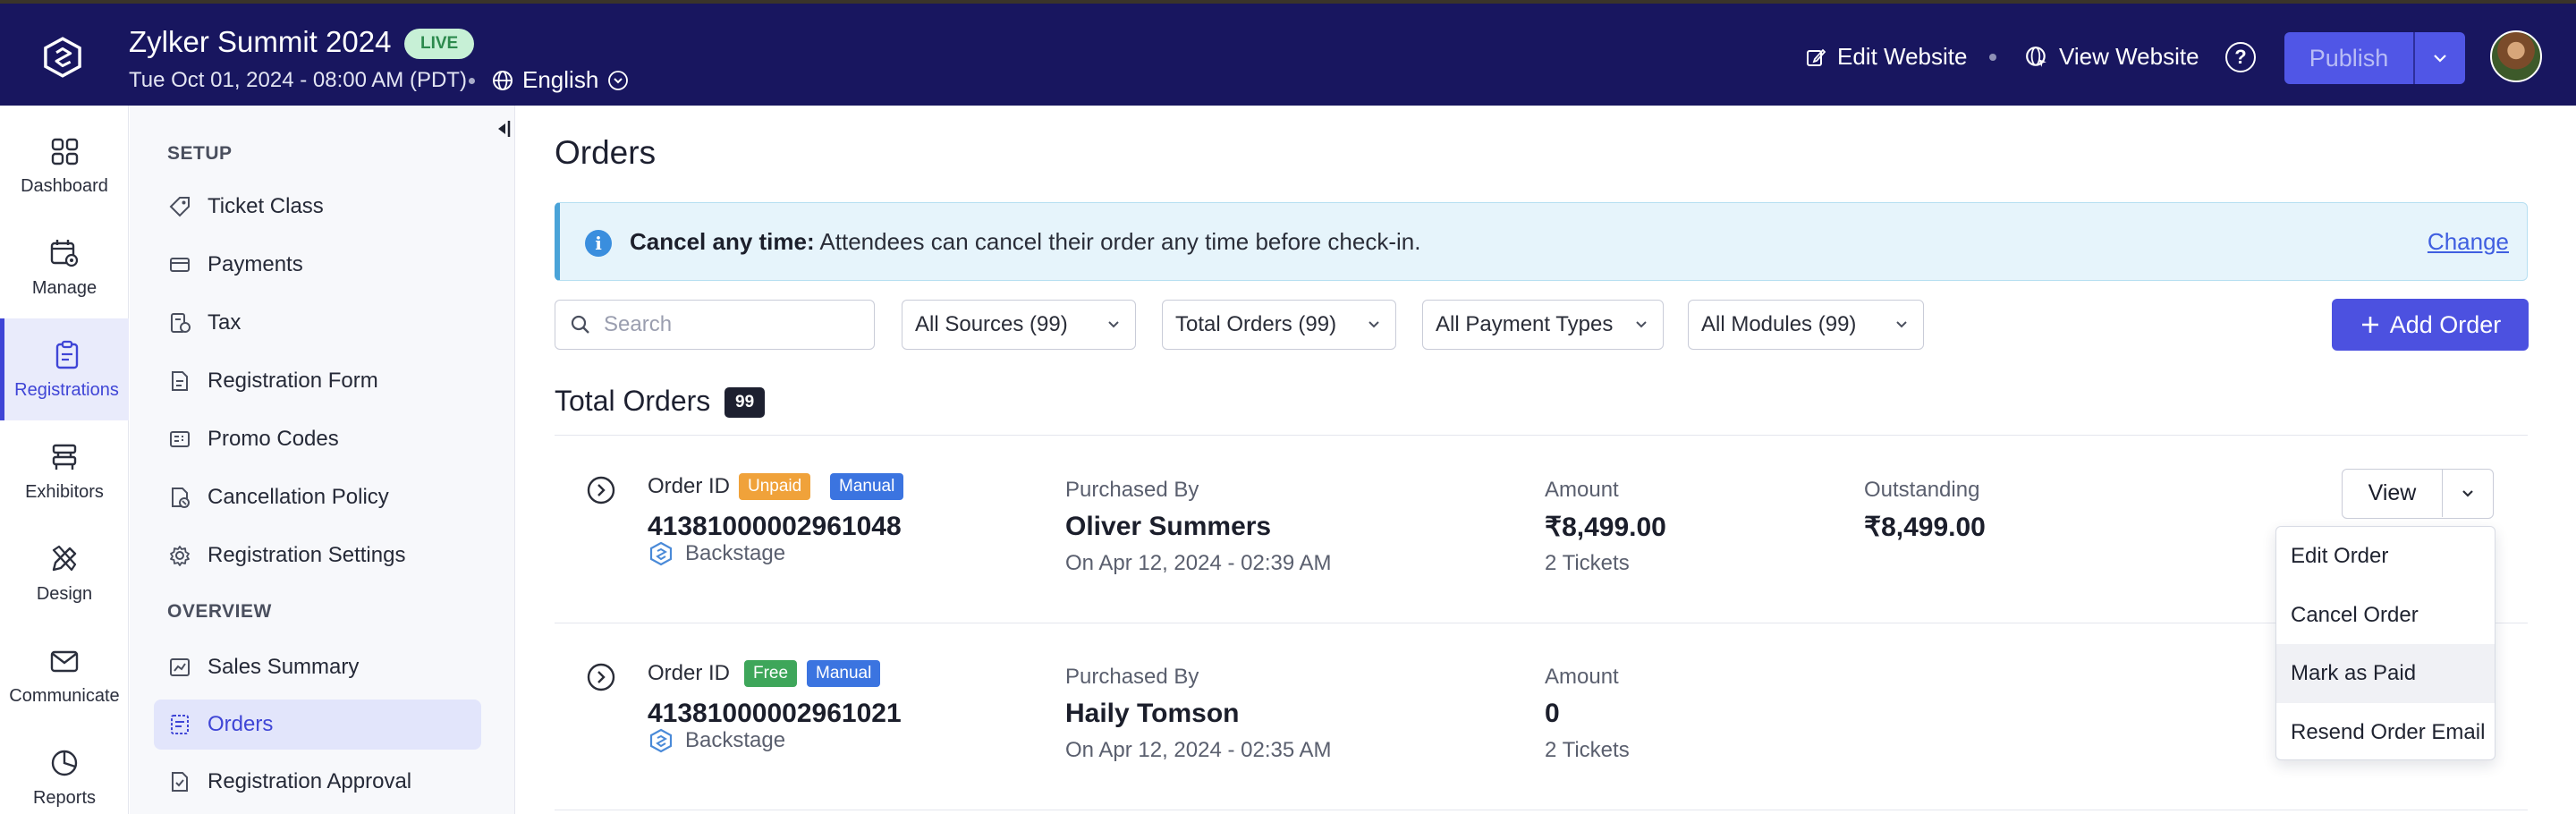  Describe the element at coordinates (180, 439) in the screenshot. I see `promo-icon` at that location.